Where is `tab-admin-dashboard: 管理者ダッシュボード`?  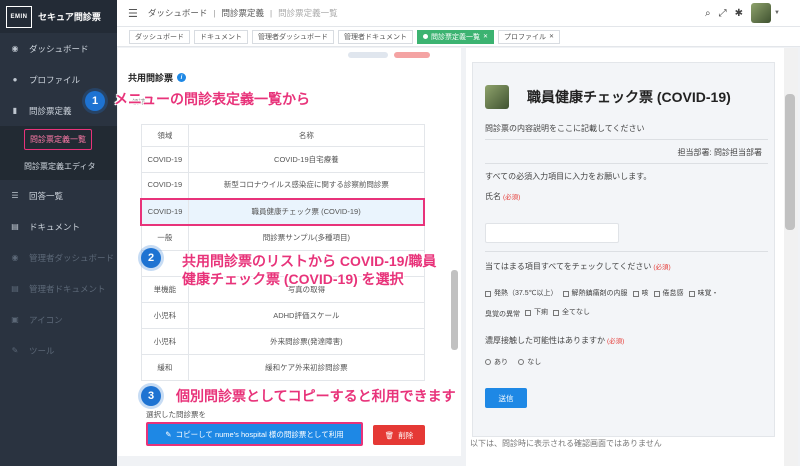
tab-admin-dashboard: 管理者ダッシュボード is located at coordinates (293, 36).